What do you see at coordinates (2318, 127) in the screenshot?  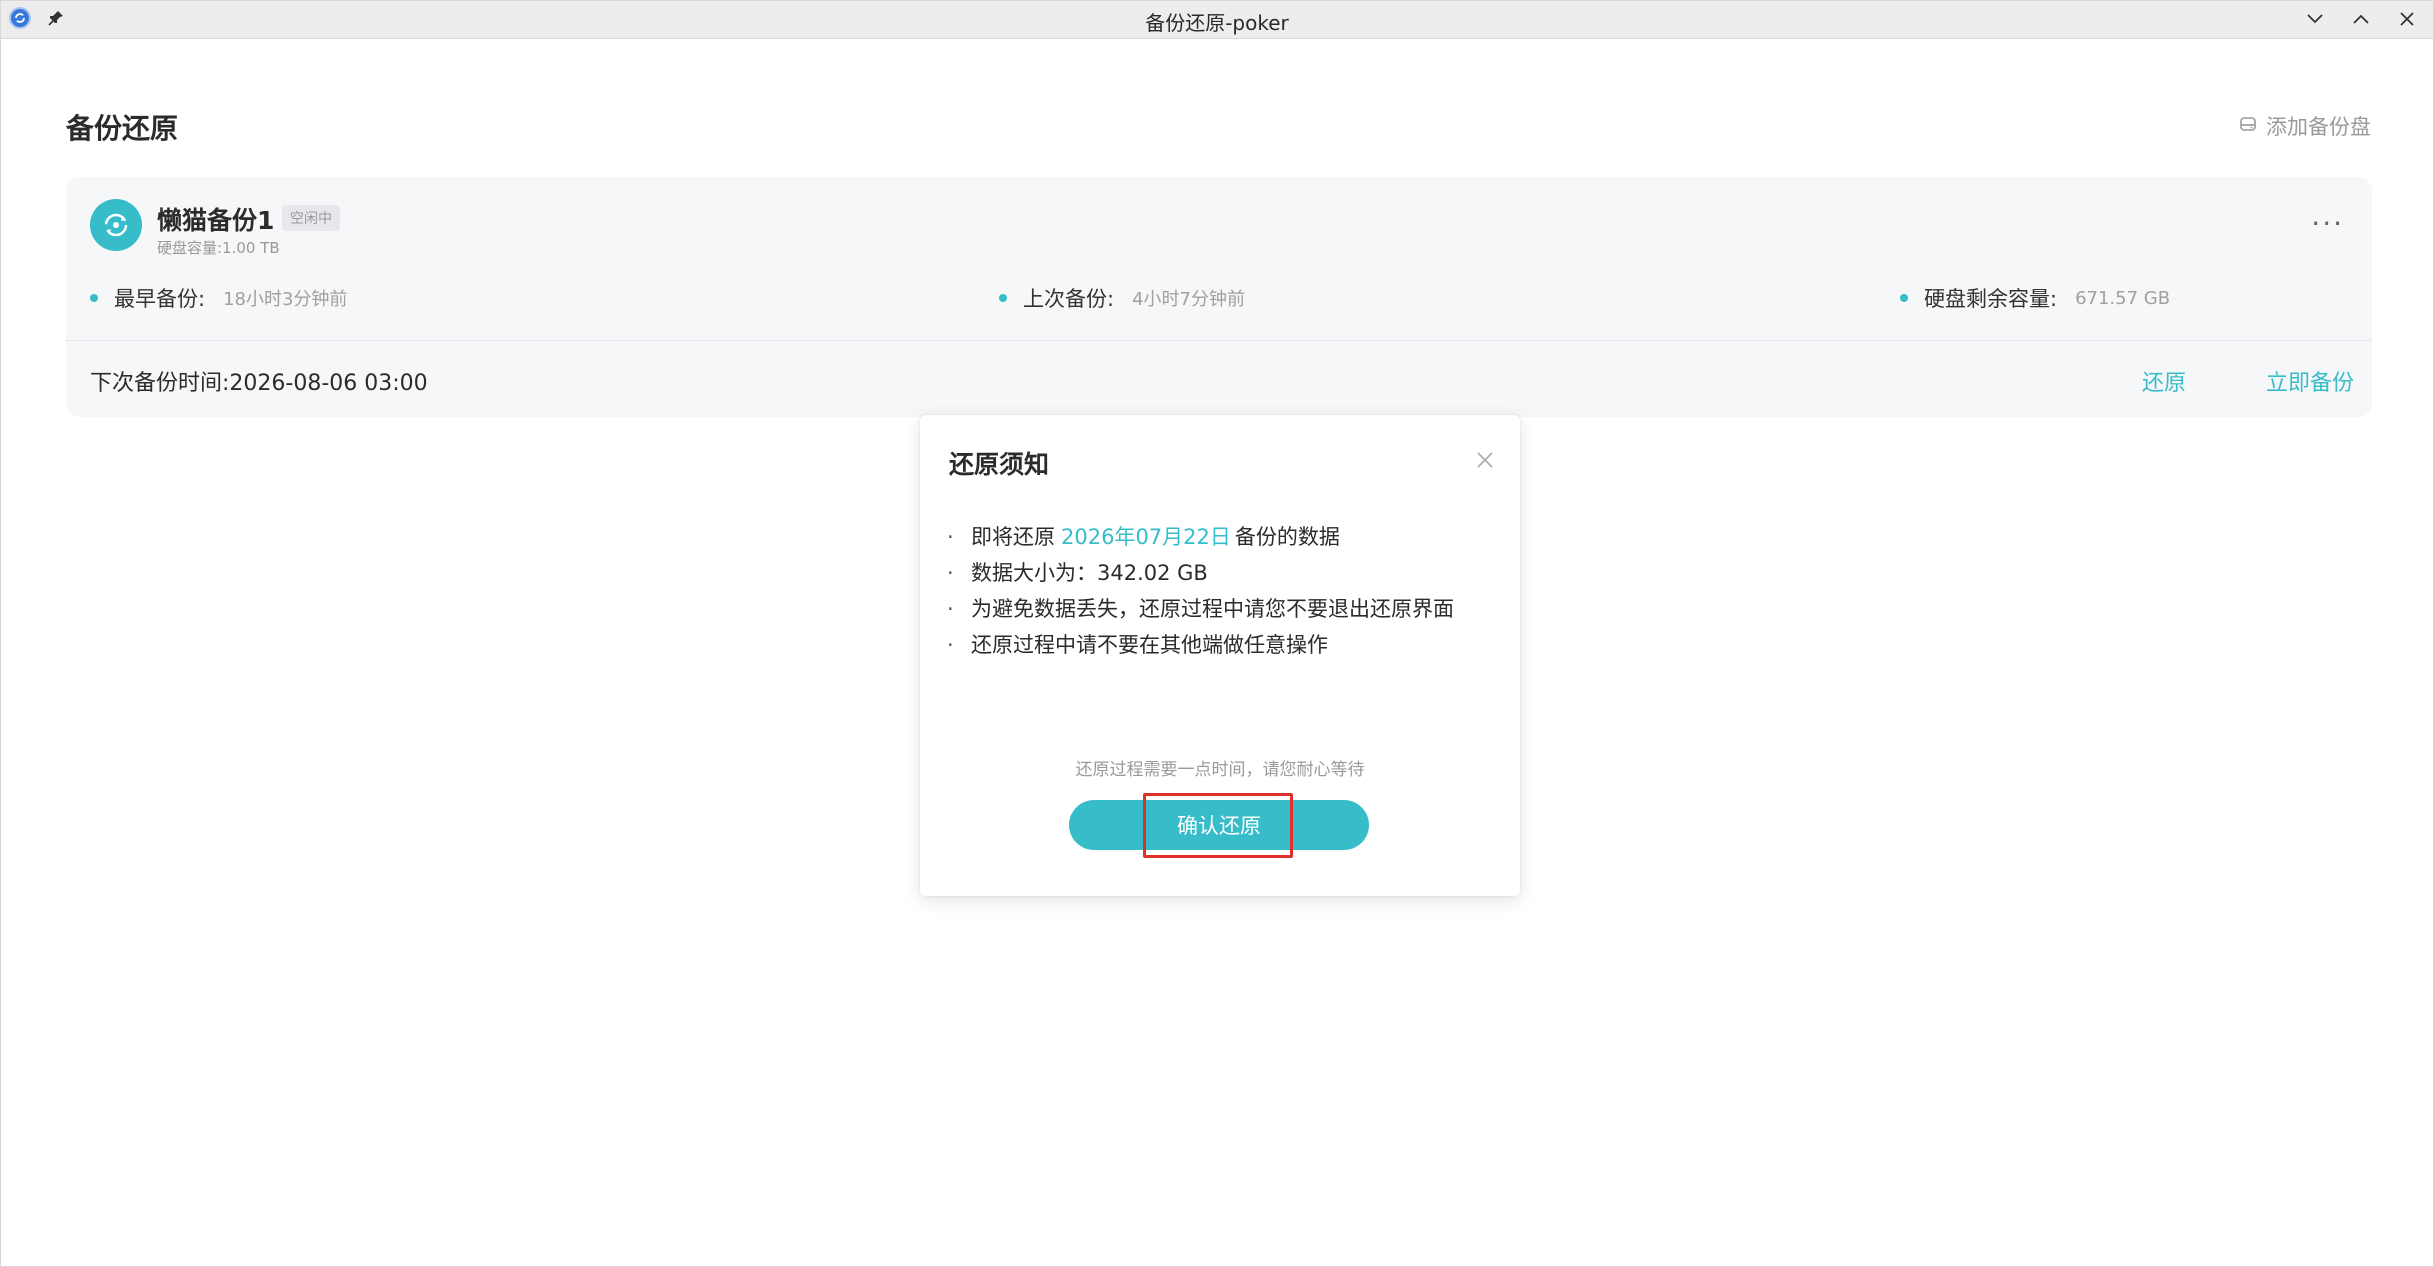 I see `add-backup-disk-label: 添加备份盘` at bounding box center [2318, 127].